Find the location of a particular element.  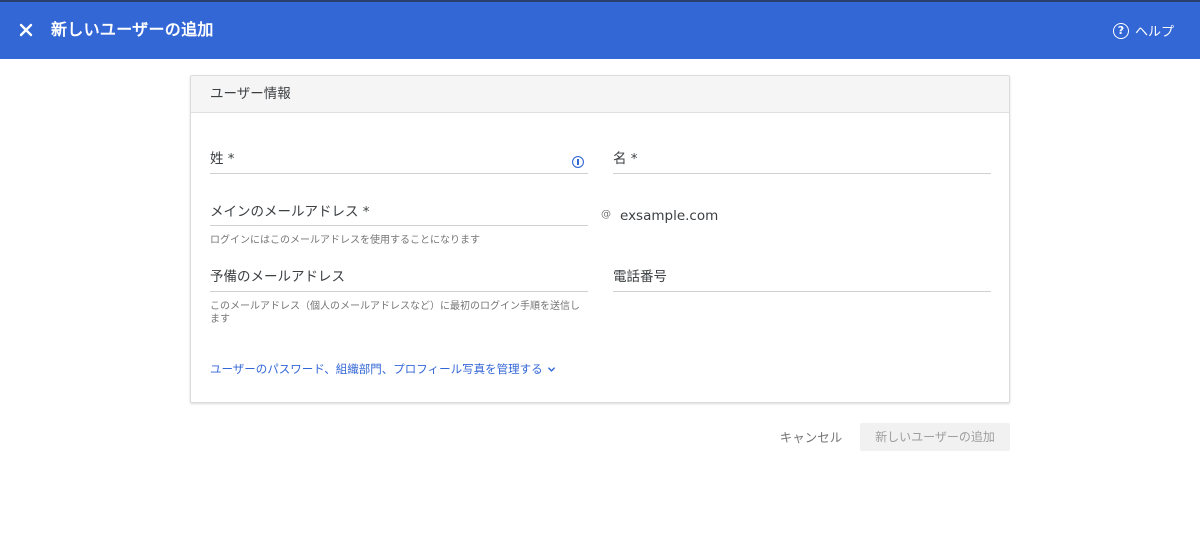

phone-field: 電話番号 is located at coordinates (802, 280).